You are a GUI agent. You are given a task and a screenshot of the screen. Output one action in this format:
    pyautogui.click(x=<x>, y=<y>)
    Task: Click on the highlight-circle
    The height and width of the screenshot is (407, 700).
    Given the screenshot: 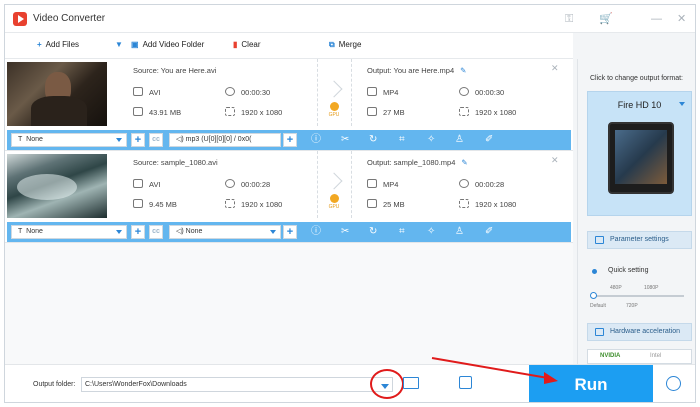 What is the action you would take?
    pyautogui.click(x=387, y=384)
    